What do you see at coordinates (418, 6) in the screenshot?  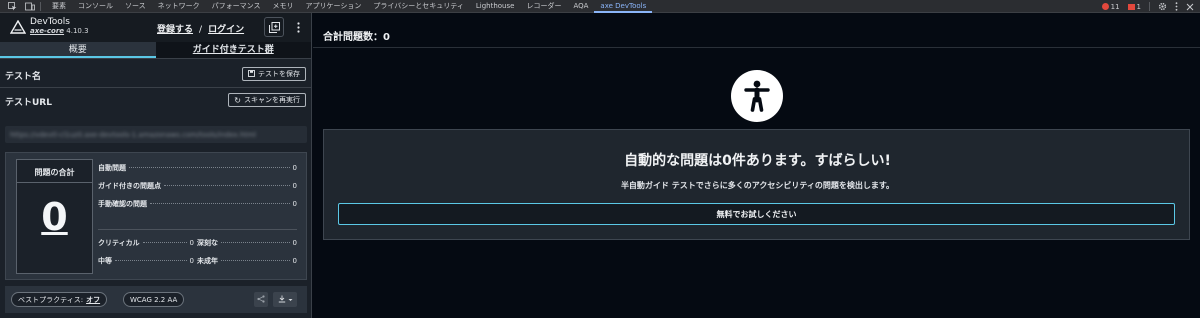 I see `tab-privacy-security: プライバシーとセキュリティ` at bounding box center [418, 6].